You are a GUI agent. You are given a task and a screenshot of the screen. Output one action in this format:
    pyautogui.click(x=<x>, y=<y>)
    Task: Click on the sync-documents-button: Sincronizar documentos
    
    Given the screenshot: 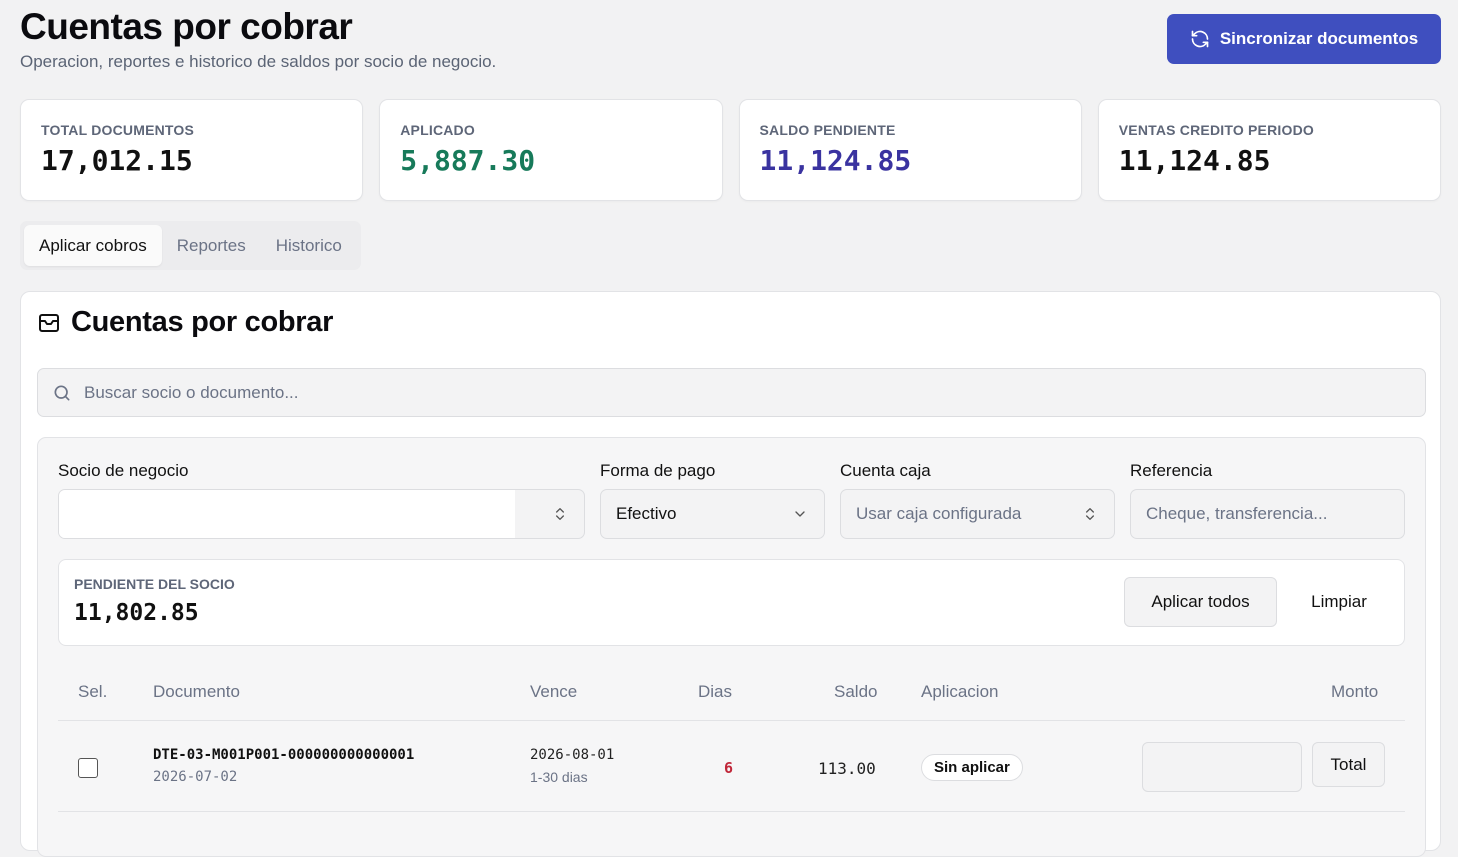 What is the action you would take?
    pyautogui.click(x=1304, y=39)
    